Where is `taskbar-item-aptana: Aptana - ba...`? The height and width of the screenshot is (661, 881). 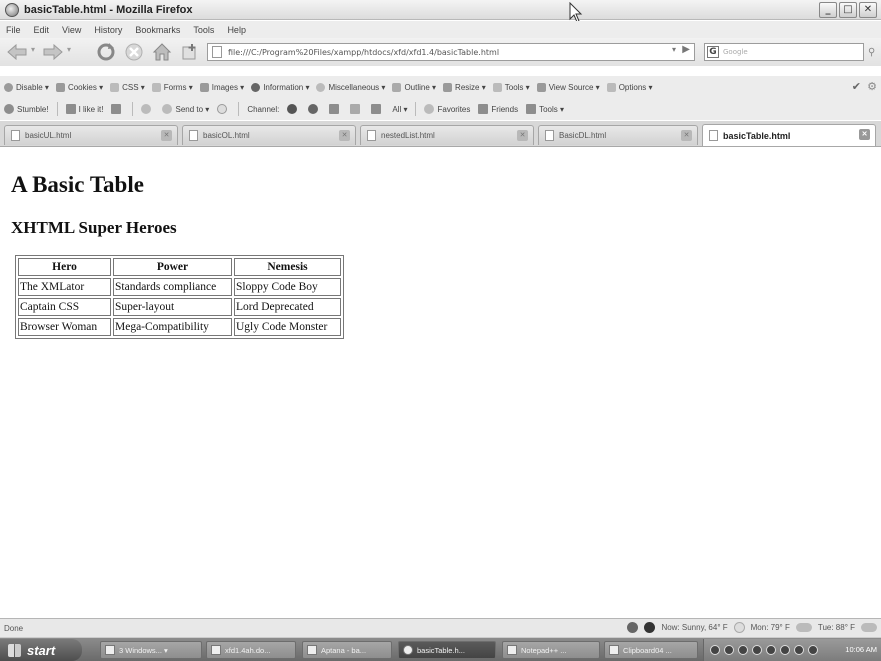 taskbar-item-aptana: Aptana - ba... is located at coordinates (347, 650).